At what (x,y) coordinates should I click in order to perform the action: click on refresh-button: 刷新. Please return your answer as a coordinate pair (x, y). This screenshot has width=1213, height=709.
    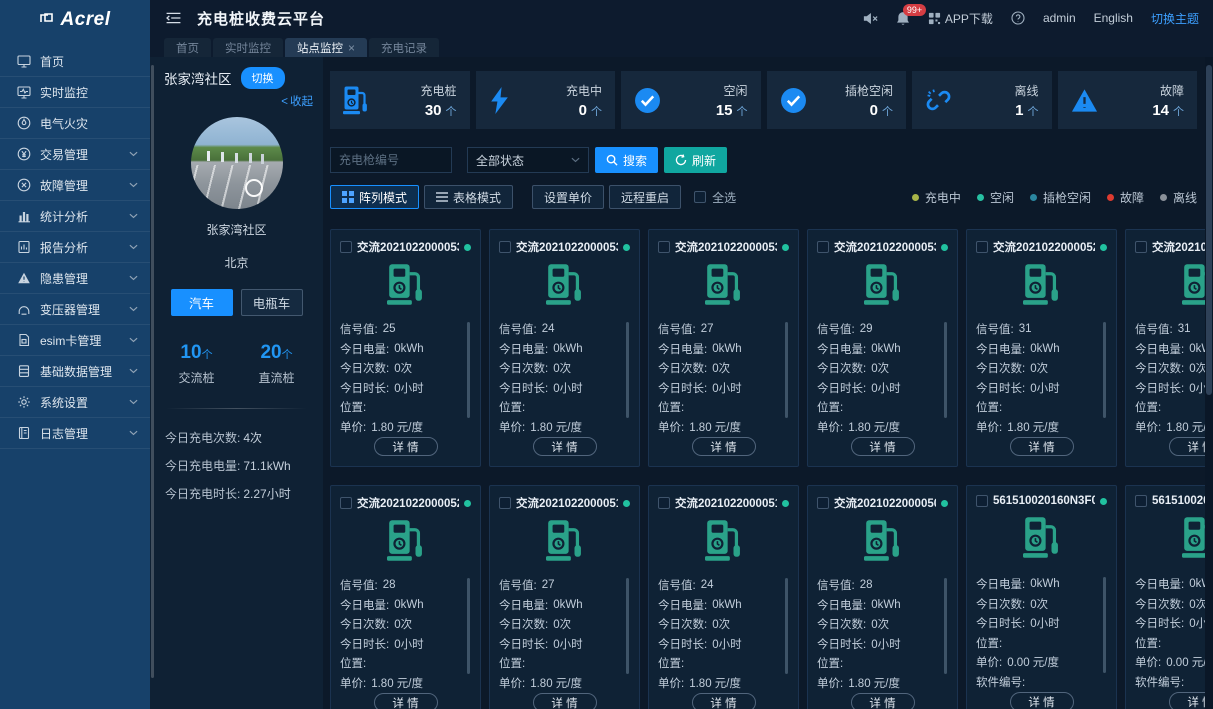
    Looking at the image, I should click on (696, 160).